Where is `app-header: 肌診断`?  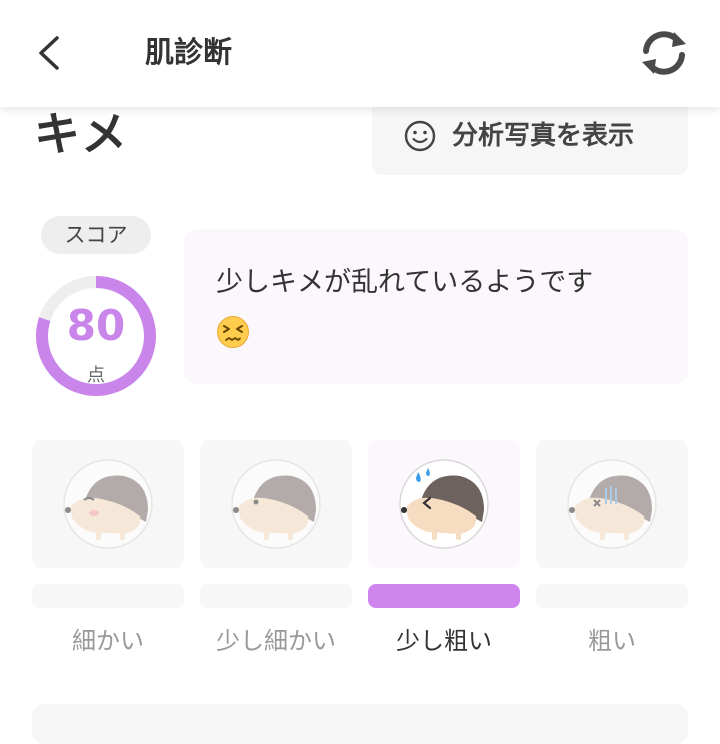
app-header: 肌診断 is located at coordinates (360, 53).